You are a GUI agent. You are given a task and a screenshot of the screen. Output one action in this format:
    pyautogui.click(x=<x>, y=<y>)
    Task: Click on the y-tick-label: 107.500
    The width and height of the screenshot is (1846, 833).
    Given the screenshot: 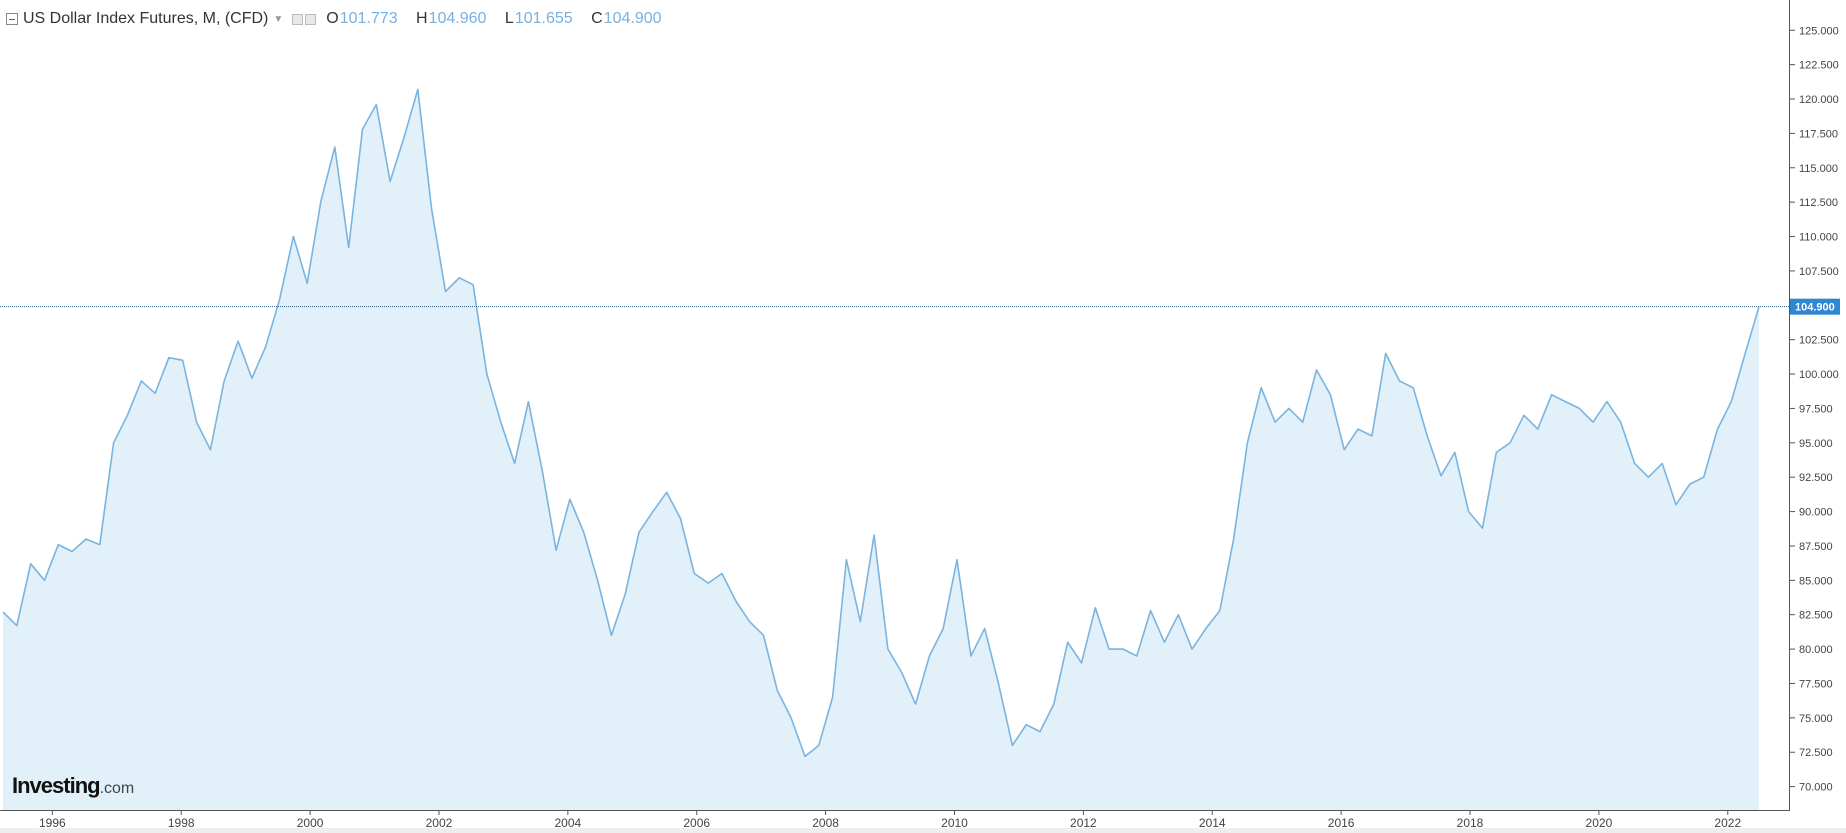 What is the action you would take?
    pyautogui.click(x=1819, y=272)
    